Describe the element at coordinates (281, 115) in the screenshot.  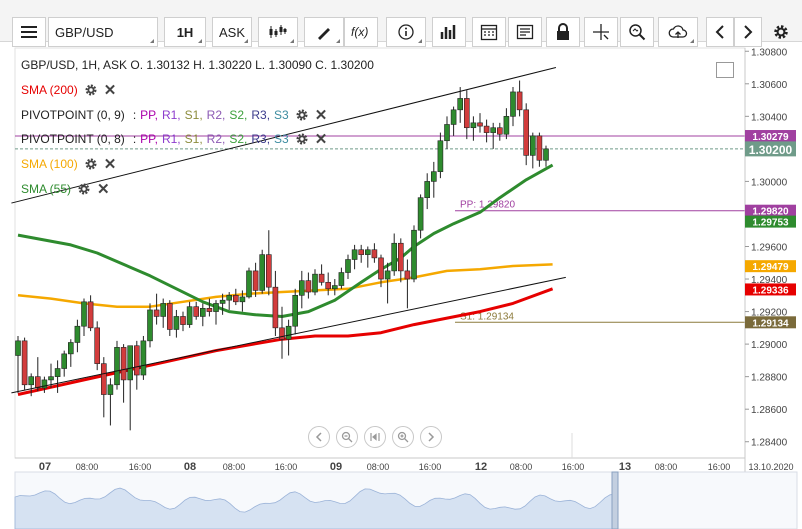
I see `s3-label: S3` at that location.